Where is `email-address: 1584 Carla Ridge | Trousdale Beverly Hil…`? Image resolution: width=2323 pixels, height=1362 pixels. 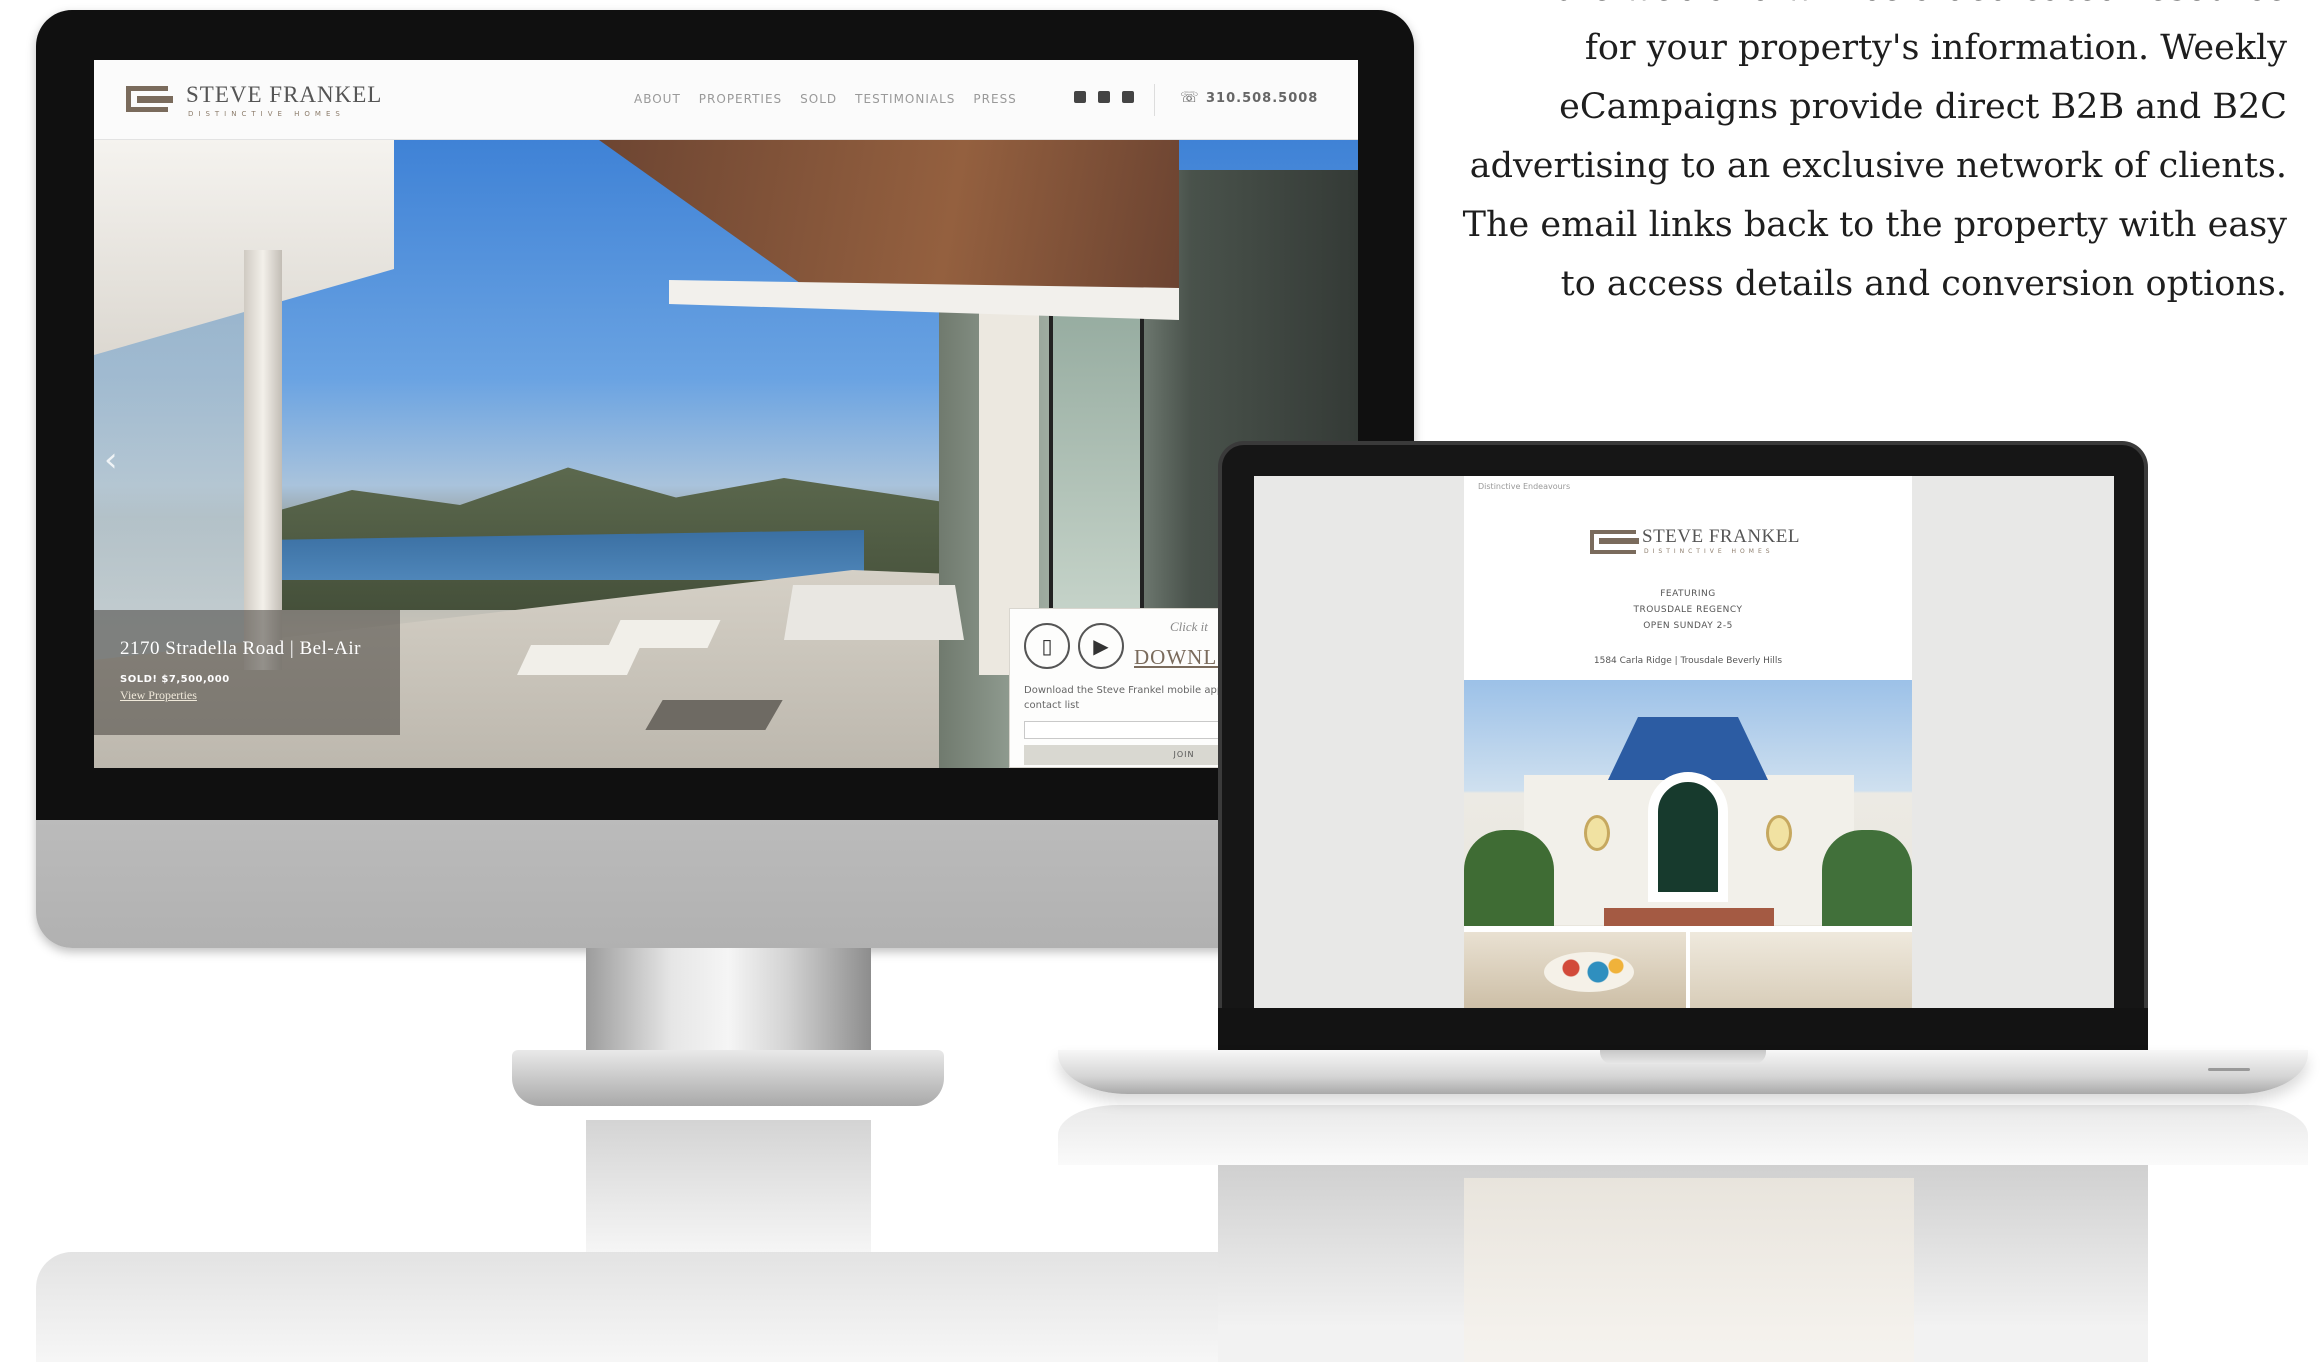 email-address: 1584 Carla Ridge | Trousdale Beverly Hil… is located at coordinates (1688, 661).